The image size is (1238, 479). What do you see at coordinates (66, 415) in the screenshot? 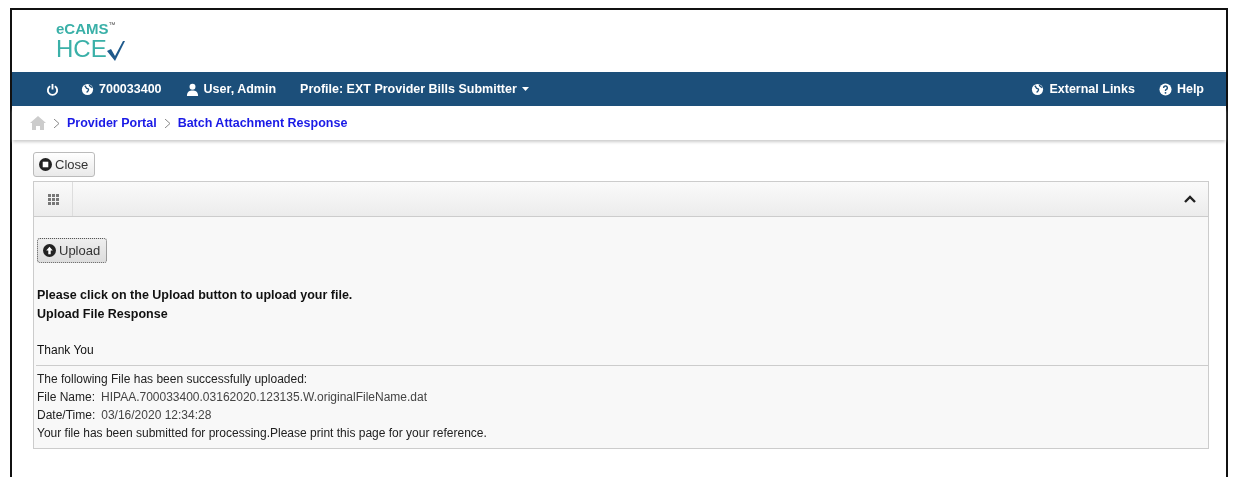
I see `field-label: Date/Time:` at bounding box center [66, 415].